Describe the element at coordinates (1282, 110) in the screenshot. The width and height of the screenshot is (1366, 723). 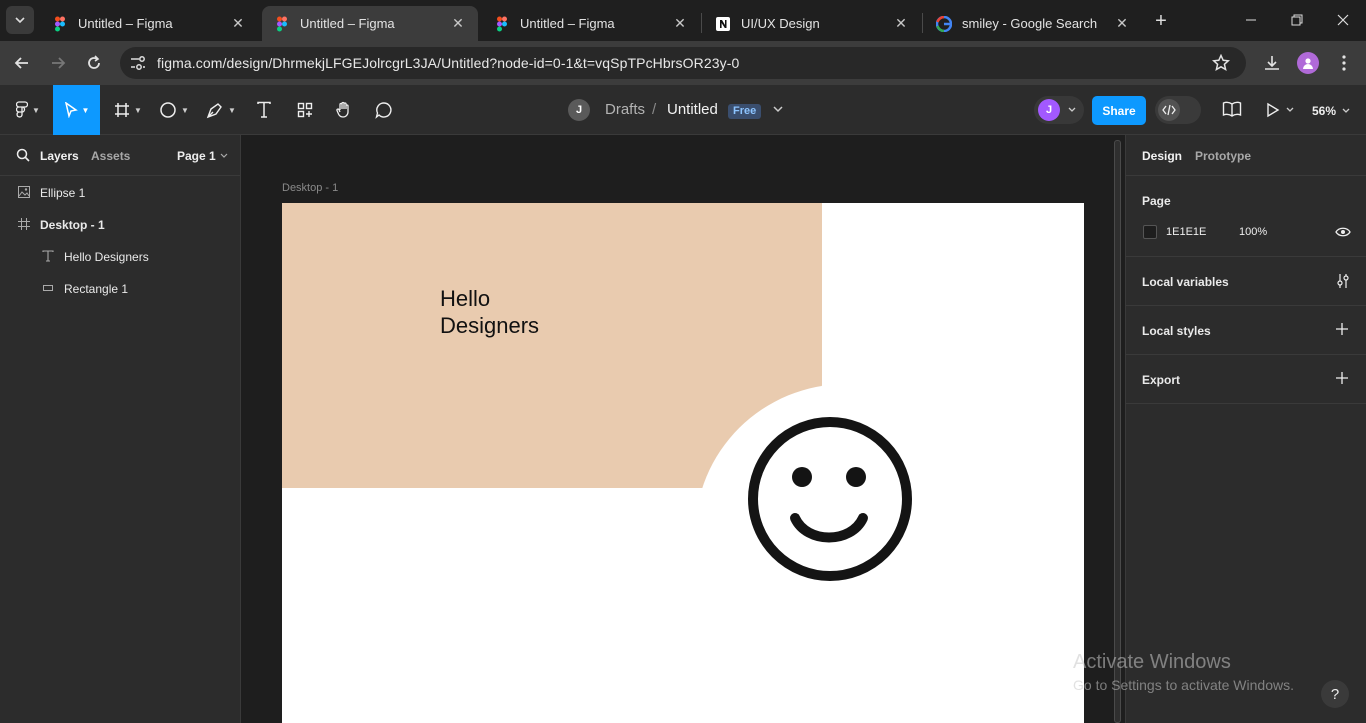
I see `present-button` at that location.